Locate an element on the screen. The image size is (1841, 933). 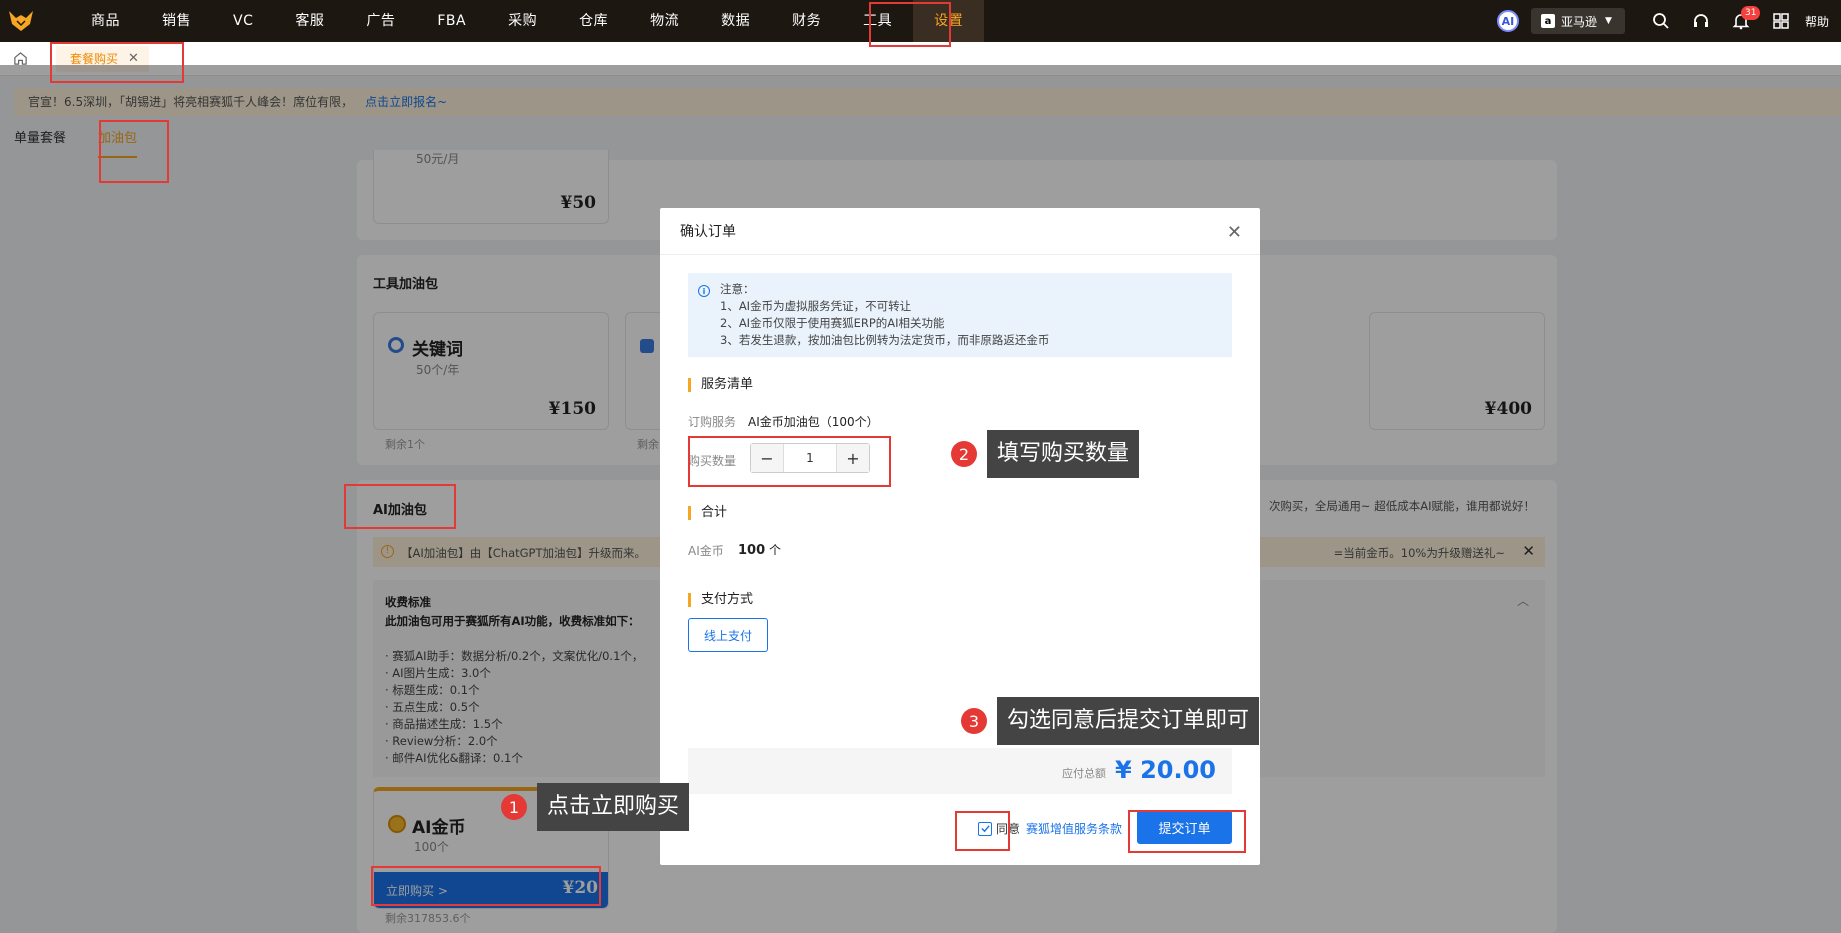
sum-label: AI金币 is located at coordinates (706, 551).